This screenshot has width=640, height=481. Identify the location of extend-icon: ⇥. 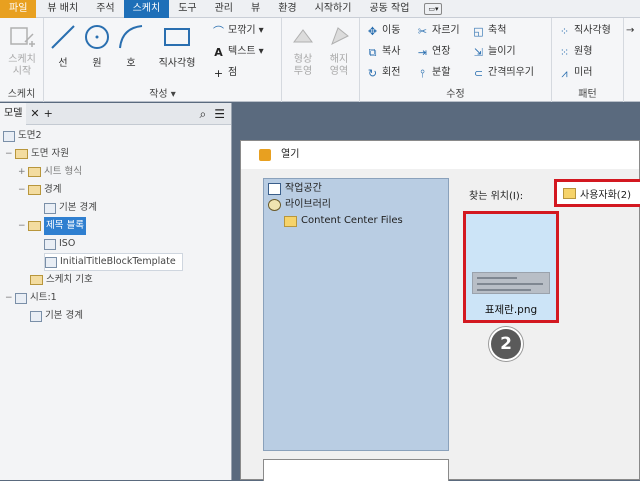
(422, 52).